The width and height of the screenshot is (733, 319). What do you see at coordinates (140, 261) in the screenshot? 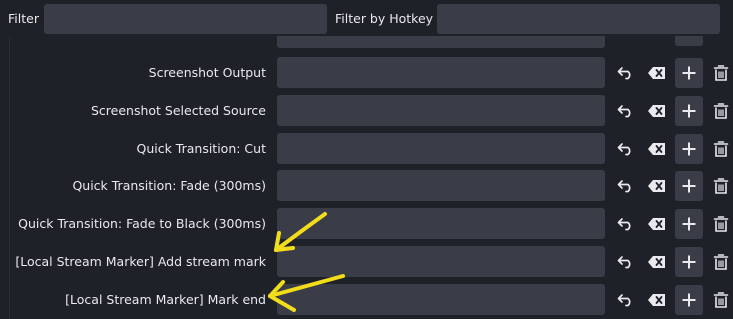
I see `hotkey-row-label: [Local Stream Marker] Add stream mark` at bounding box center [140, 261].